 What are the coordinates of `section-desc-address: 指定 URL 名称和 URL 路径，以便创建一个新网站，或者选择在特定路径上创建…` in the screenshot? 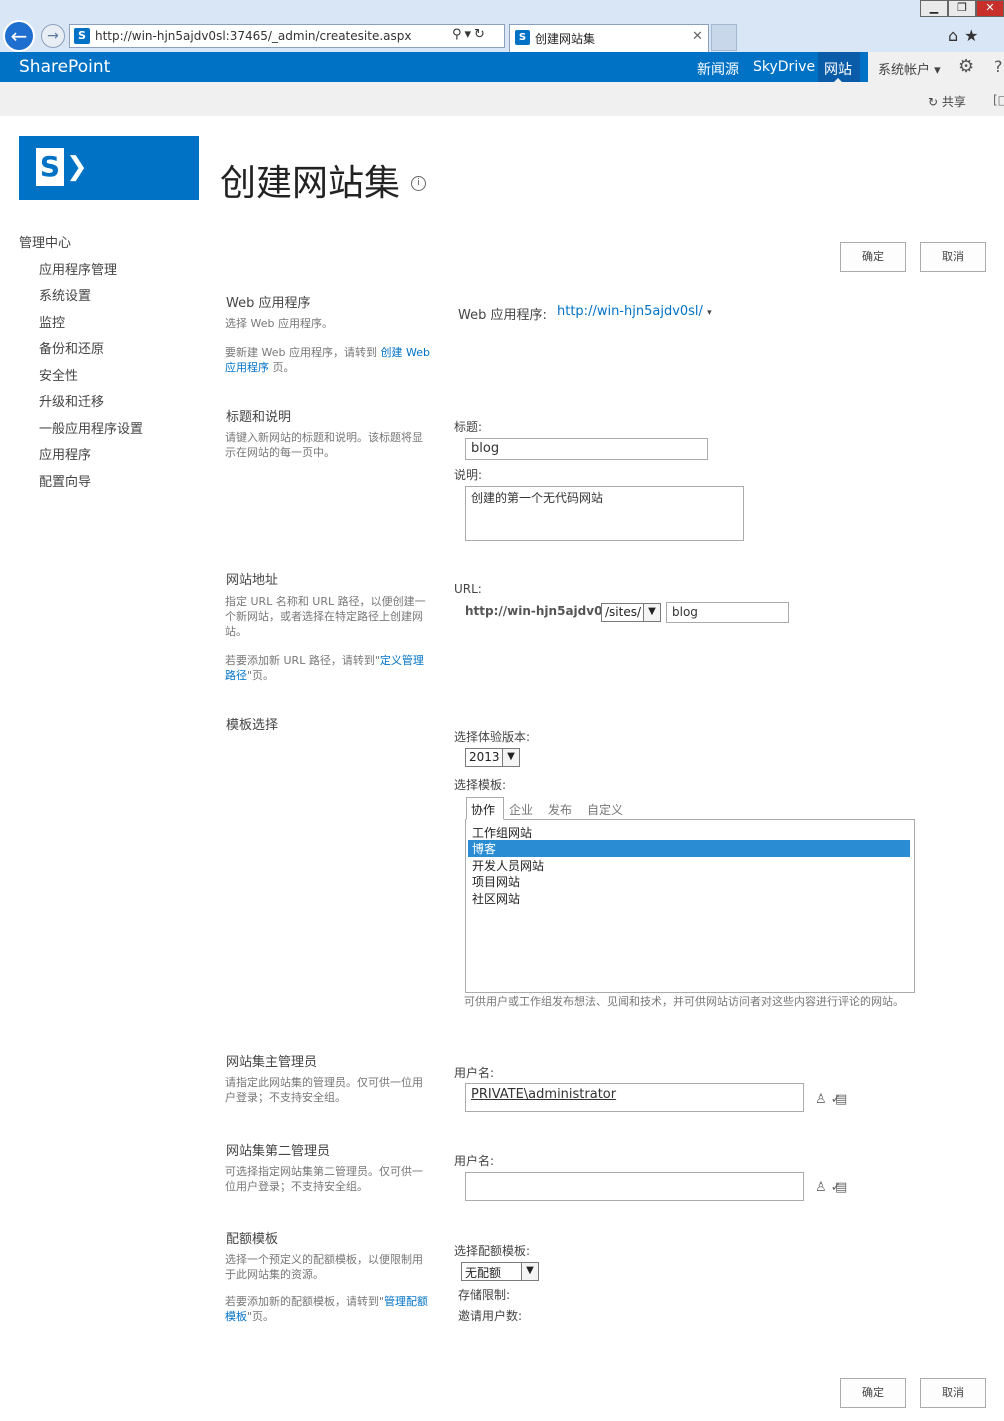 It's located at (325, 616).